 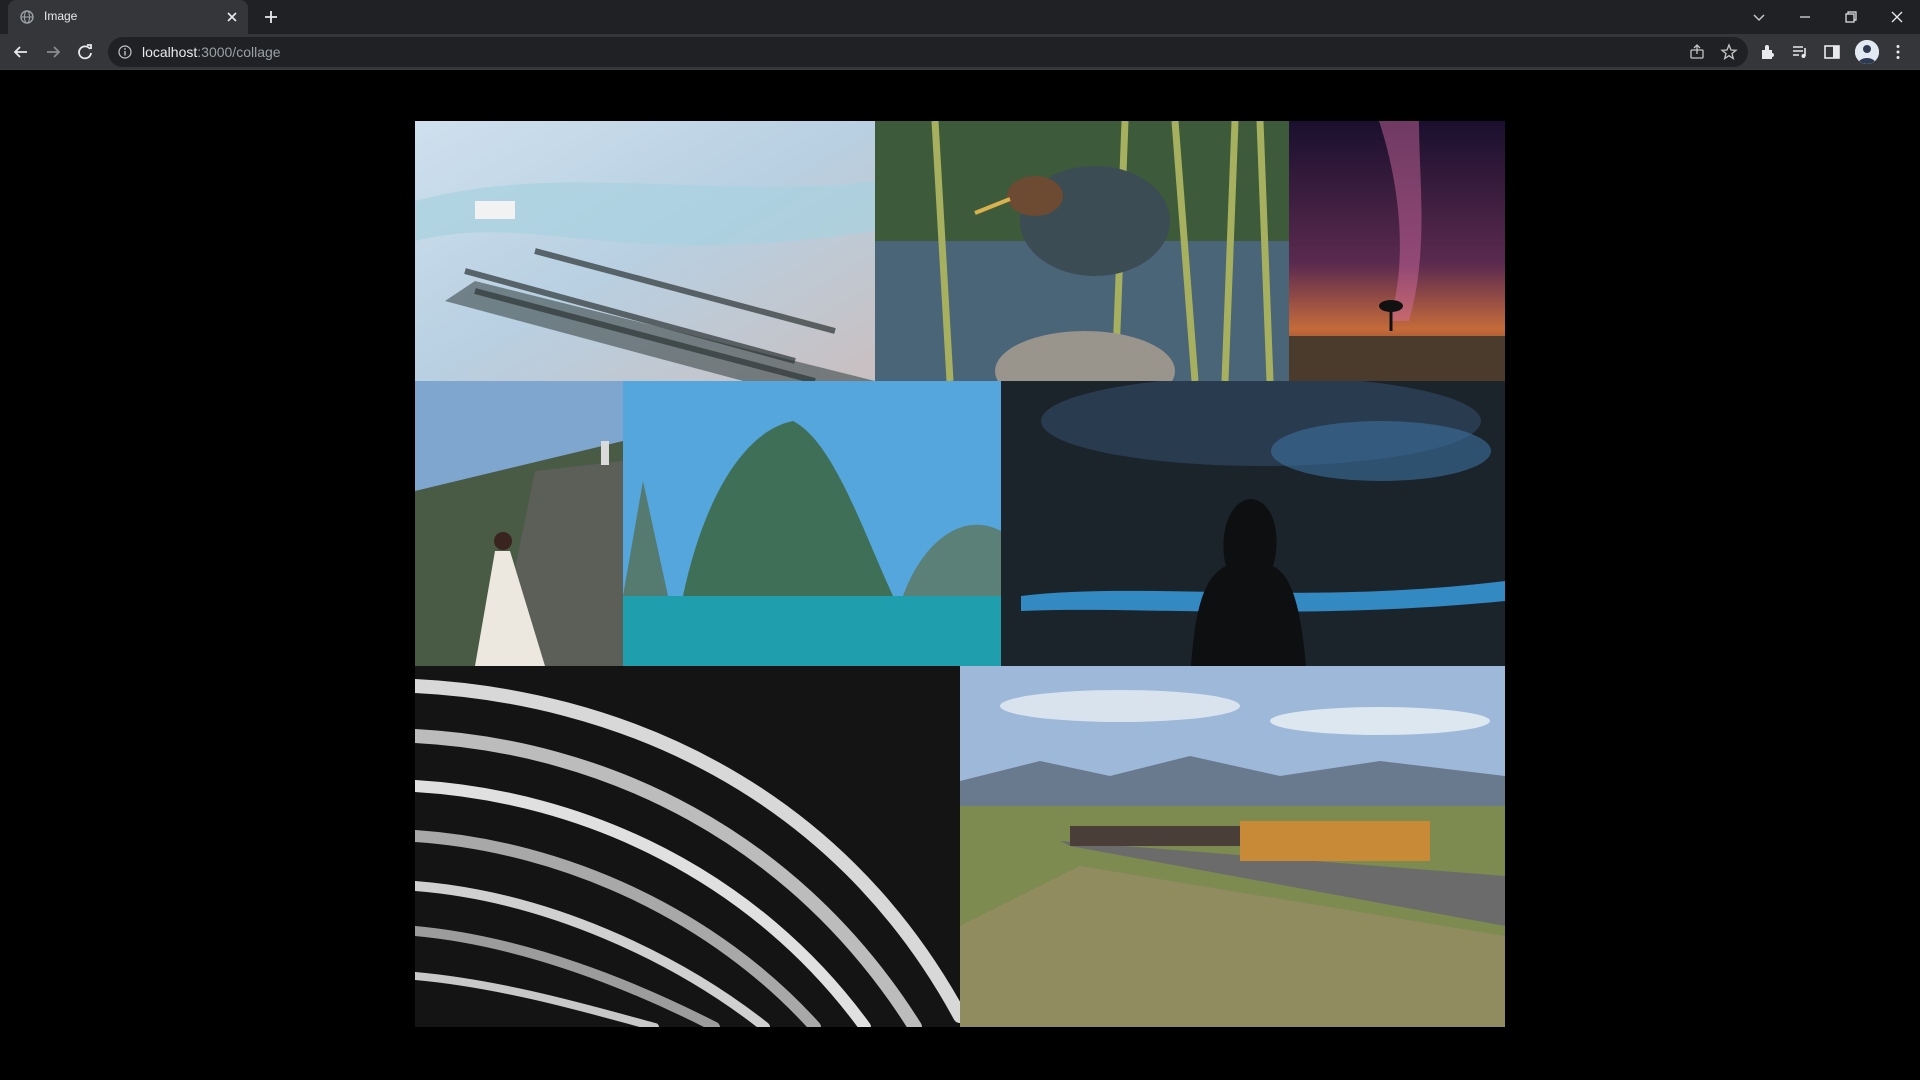 I want to click on share-icon, so click(x=1697, y=52).